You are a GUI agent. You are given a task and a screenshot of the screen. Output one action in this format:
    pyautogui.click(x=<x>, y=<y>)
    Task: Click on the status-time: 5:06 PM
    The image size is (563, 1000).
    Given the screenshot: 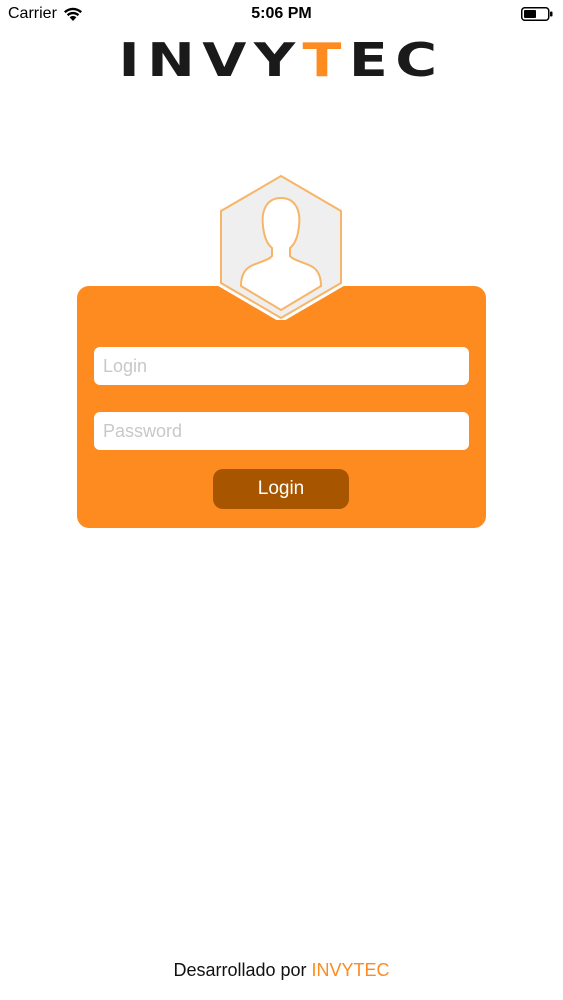 What is the action you would take?
    pyautogui.click(x=281, y=13)
    